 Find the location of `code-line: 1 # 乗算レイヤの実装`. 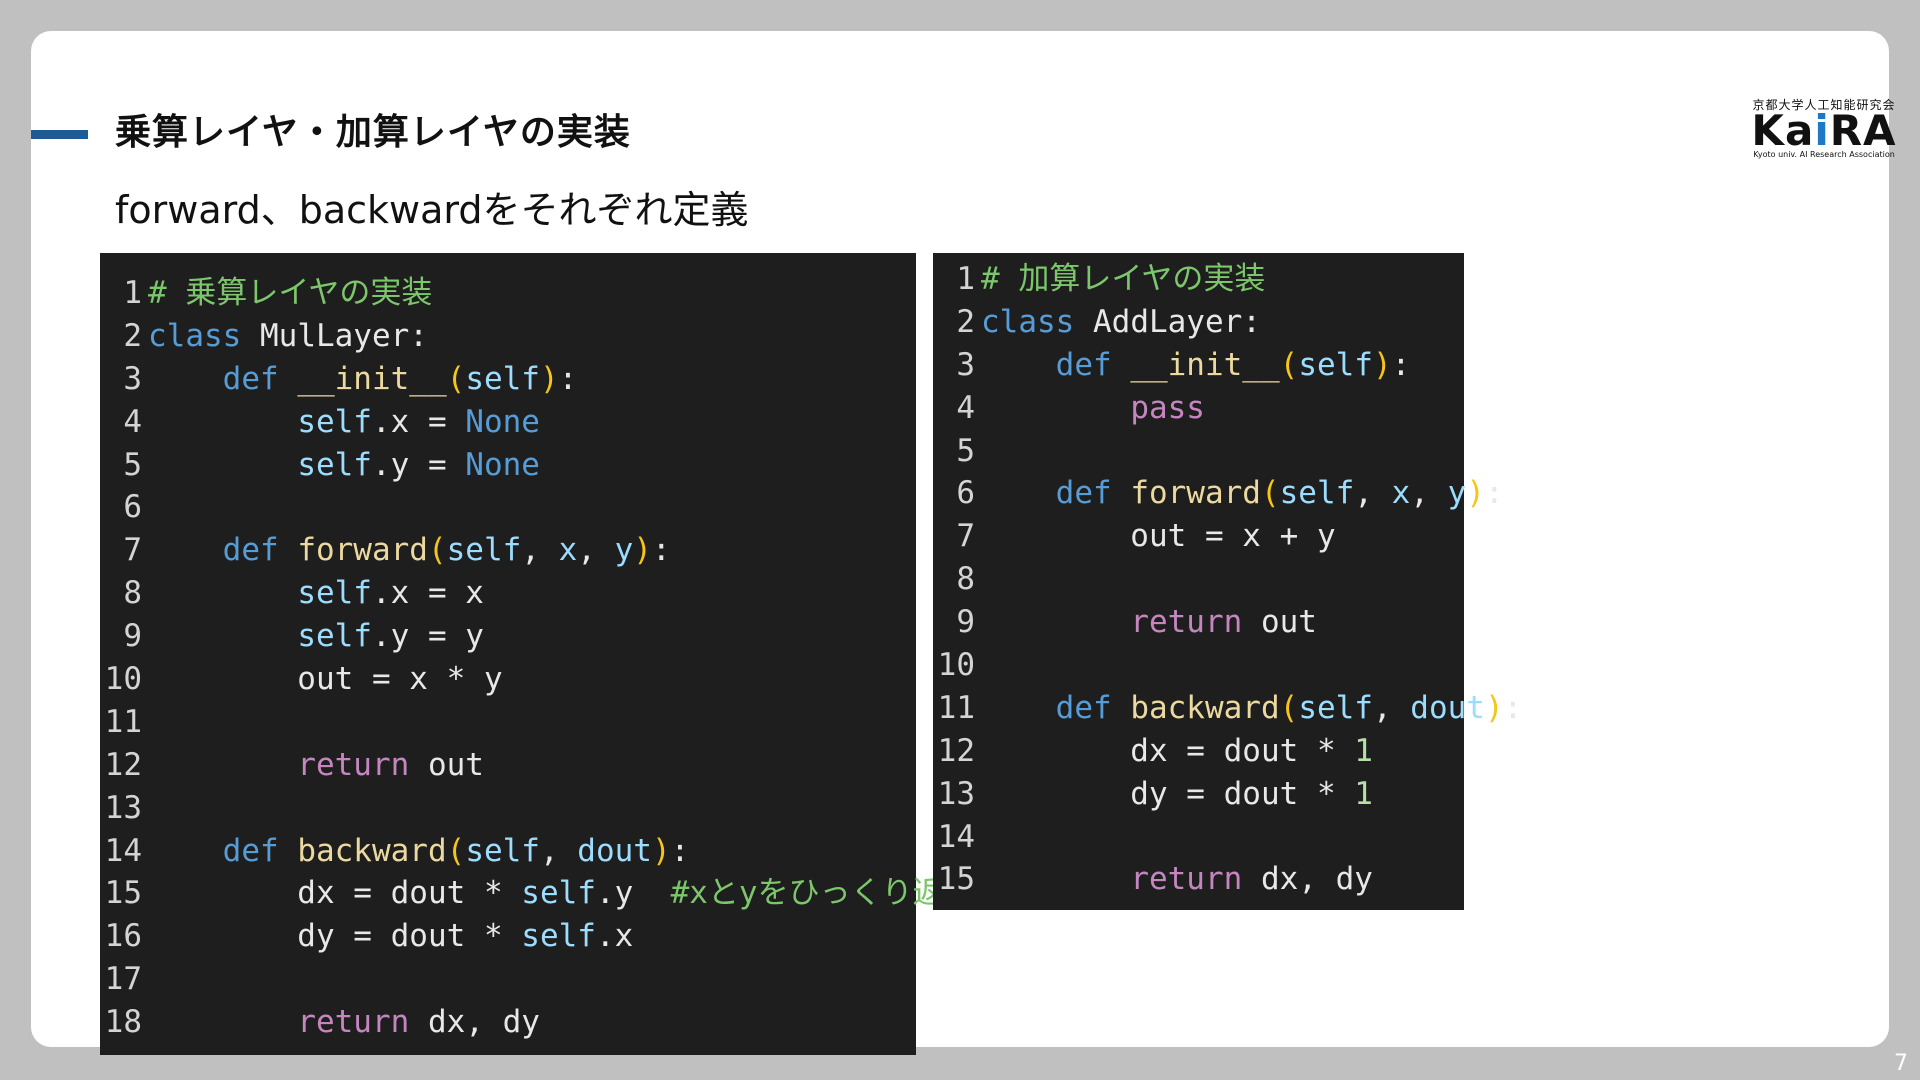

code-line: 1 # 乗算レイヤの実装 is located at coordinates (508, 293).